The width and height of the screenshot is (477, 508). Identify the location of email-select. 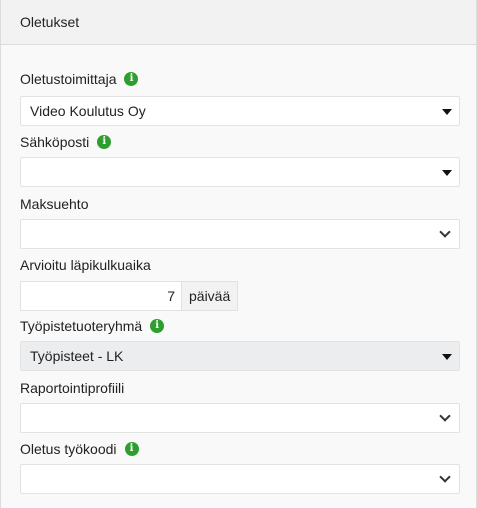
(240, 172).